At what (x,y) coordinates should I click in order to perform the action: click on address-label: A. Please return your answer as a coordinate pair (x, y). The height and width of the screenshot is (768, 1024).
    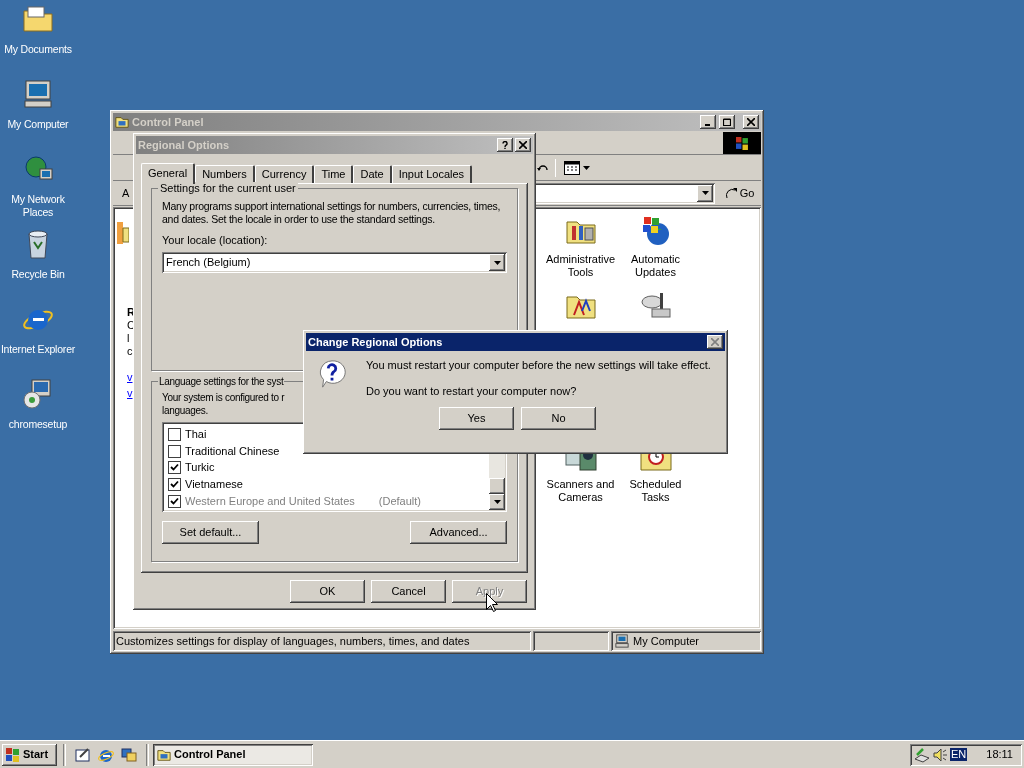
    Looking at the image, I should click on (126, 193).